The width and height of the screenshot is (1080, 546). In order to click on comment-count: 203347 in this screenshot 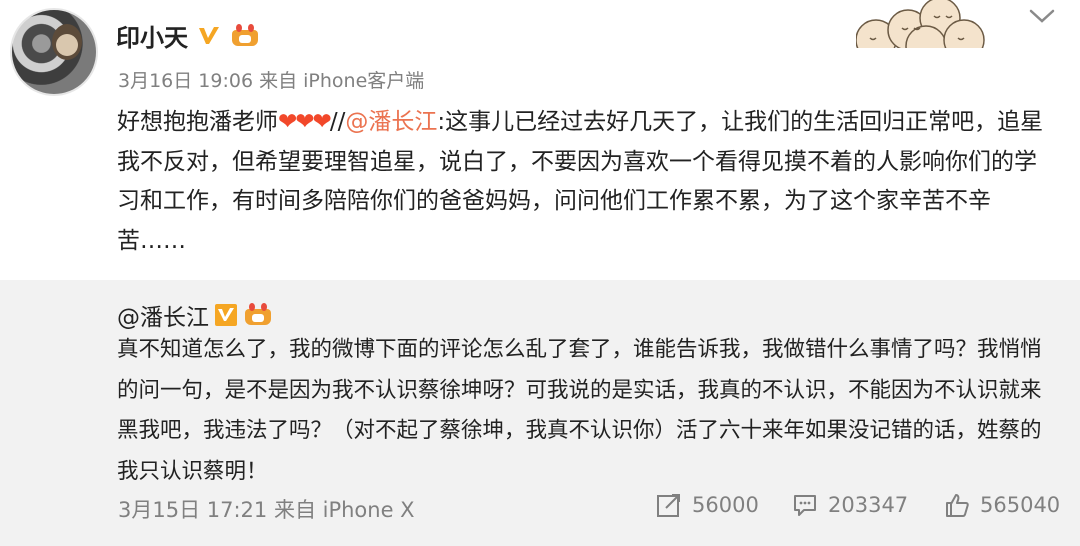, I will do `click(868, 505)`.